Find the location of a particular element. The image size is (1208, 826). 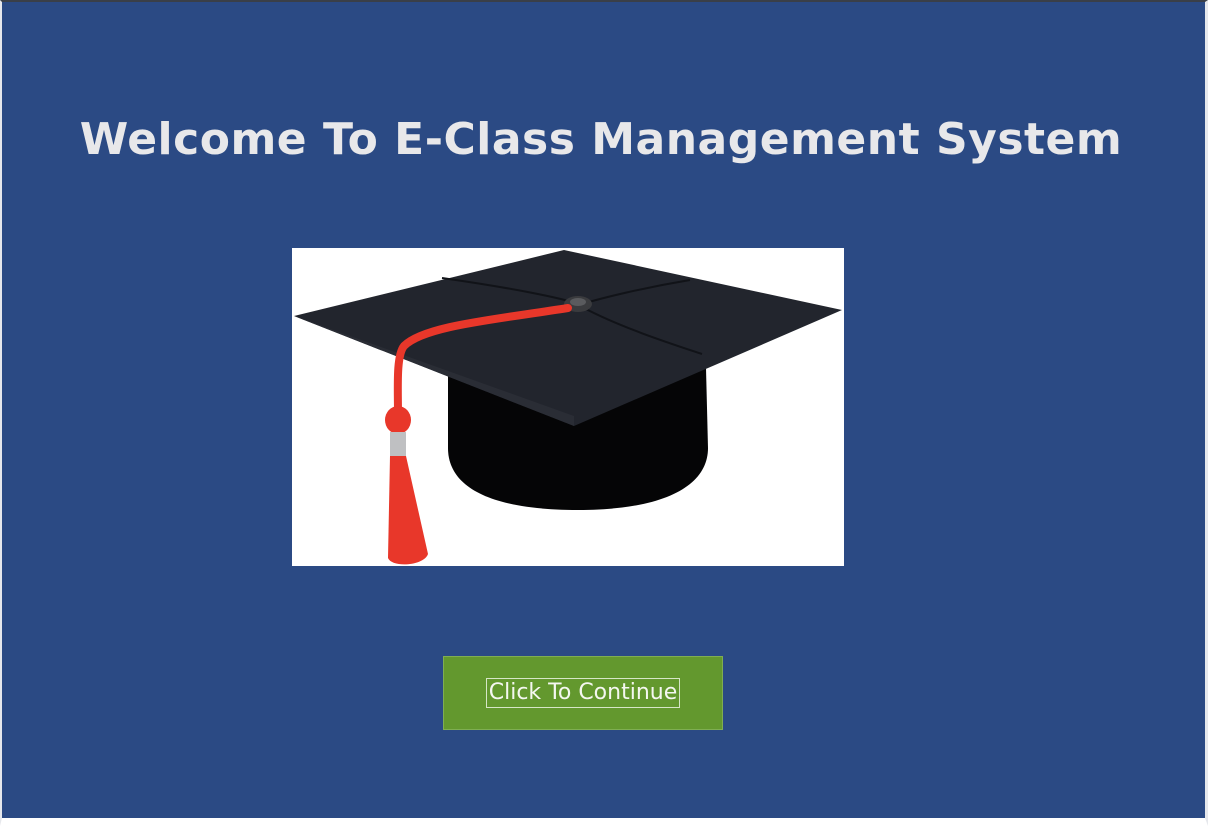

continue-button-label: Click To Continue is located at coordinates (583, 693).